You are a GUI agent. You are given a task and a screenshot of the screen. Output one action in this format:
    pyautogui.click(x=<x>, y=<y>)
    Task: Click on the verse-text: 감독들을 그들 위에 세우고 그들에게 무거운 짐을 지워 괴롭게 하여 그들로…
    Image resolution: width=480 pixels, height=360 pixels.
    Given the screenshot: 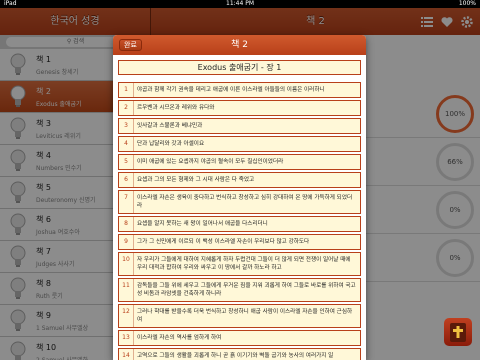 What is the action you would take?
    pyautogui.click(x=246, y=290)
    